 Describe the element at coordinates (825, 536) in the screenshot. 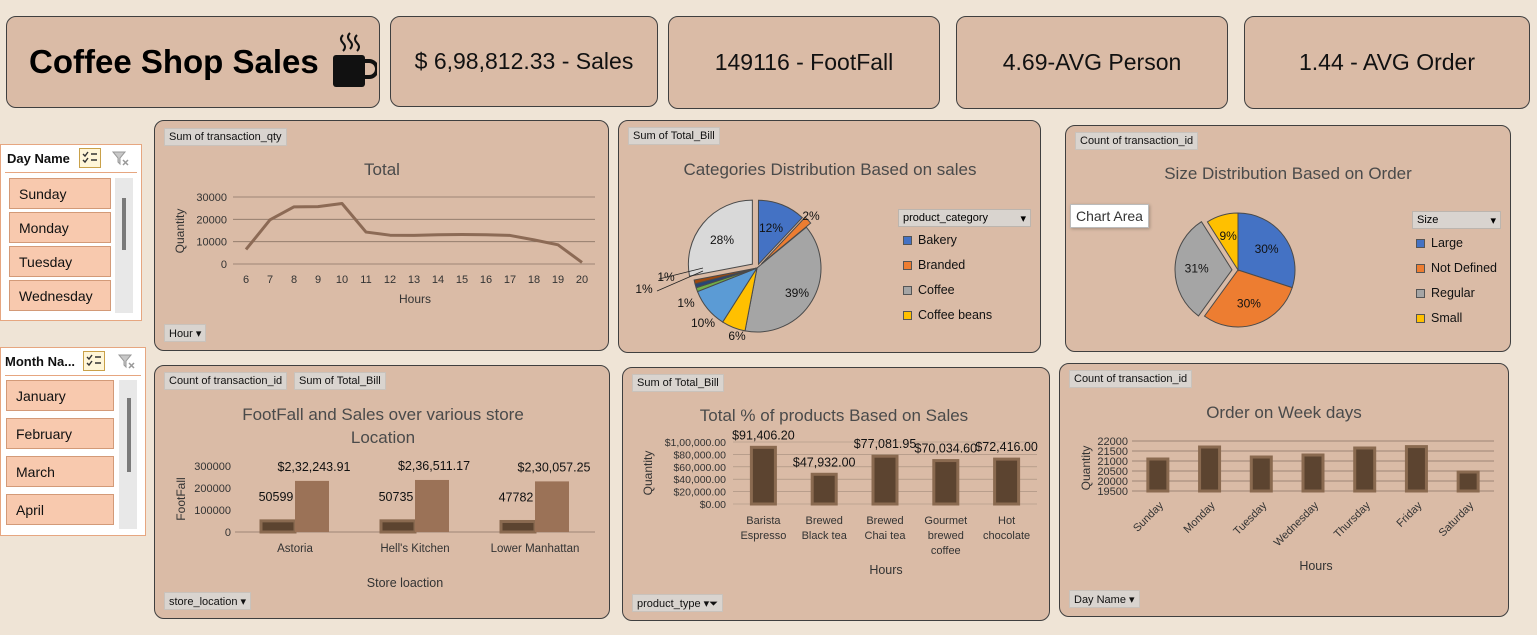

I see `x-tick-label: Black tea` at that location.